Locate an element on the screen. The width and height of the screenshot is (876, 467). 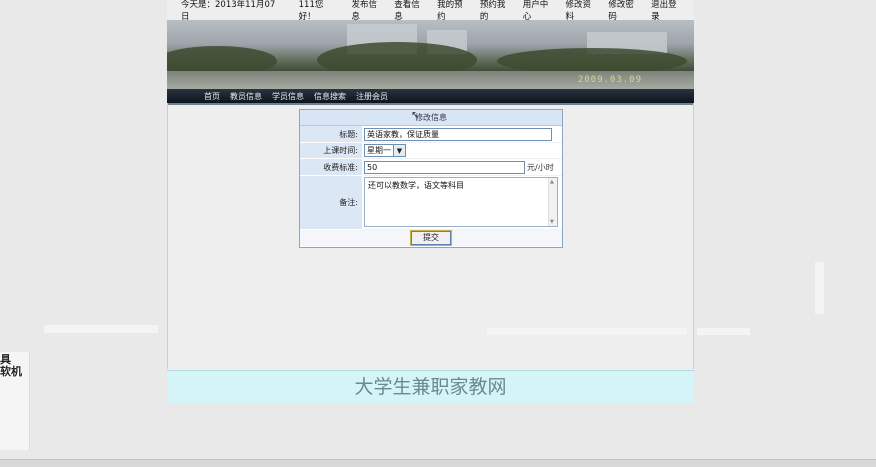
scroll-down-icon: ▼ is located at coordinates (552, 222).